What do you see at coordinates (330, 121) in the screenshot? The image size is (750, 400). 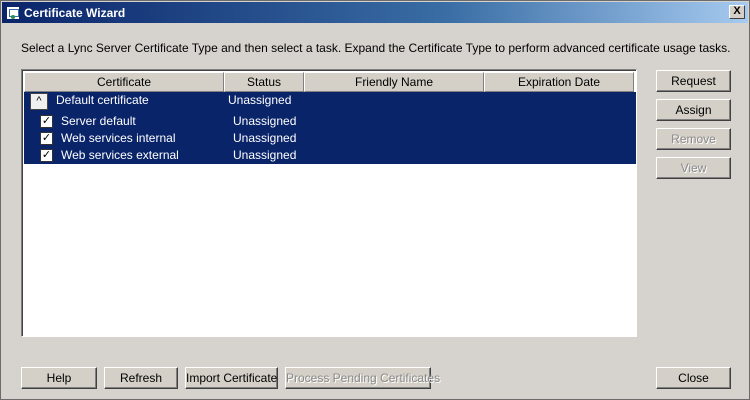 I see `table-row: ✓ Server default Unassigned` at bounding box center [330, 121].